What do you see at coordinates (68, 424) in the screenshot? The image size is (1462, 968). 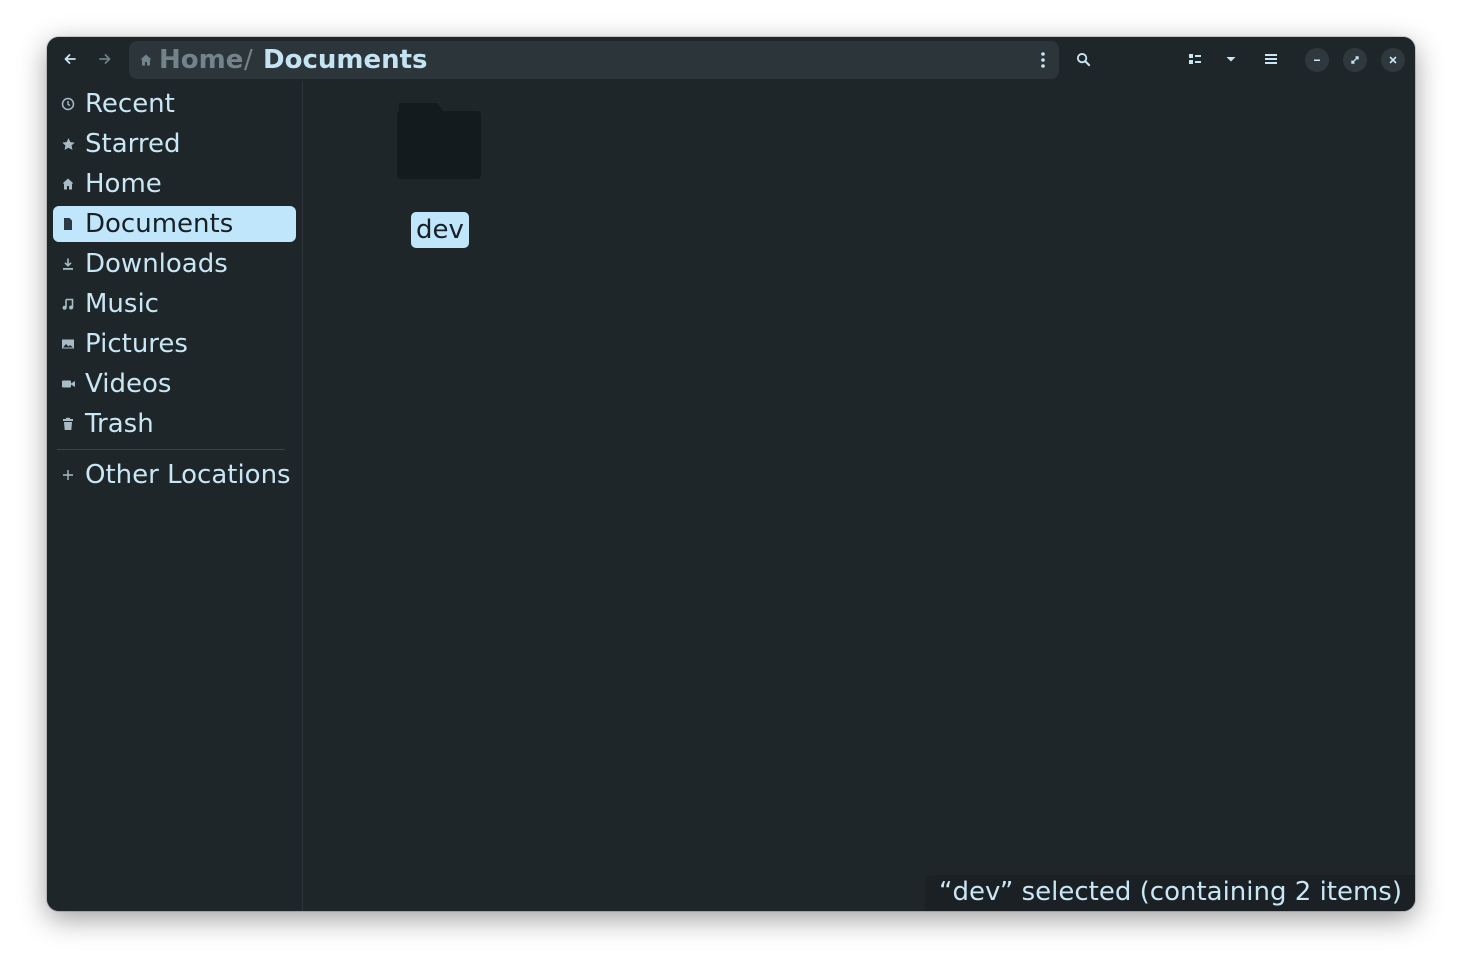 I see `trash-icon` at bounding box center [68, 424].